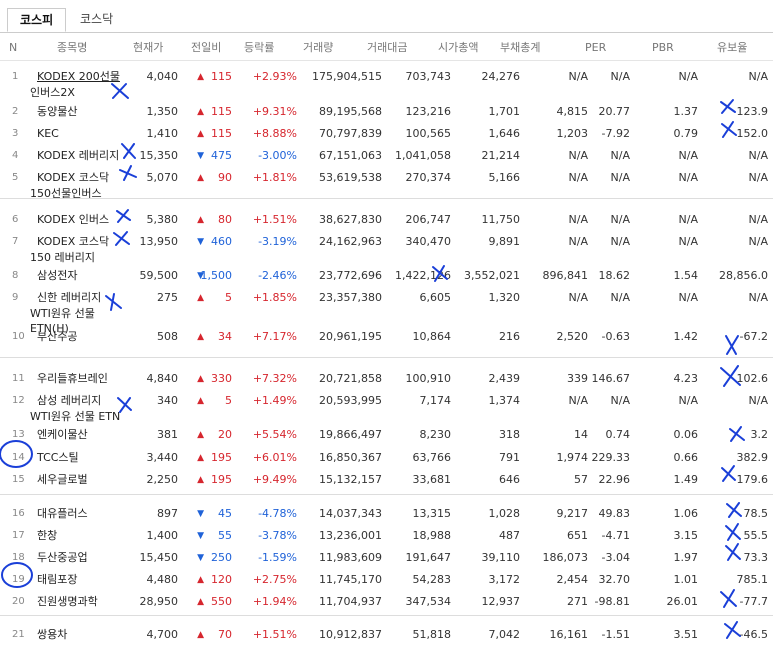 This screenshot has width=773, height=645. What do you see at coordinates (756, 535) in the screenshot?
I see `reserve-ratio: 55.5` at bounding box center [756, 535].